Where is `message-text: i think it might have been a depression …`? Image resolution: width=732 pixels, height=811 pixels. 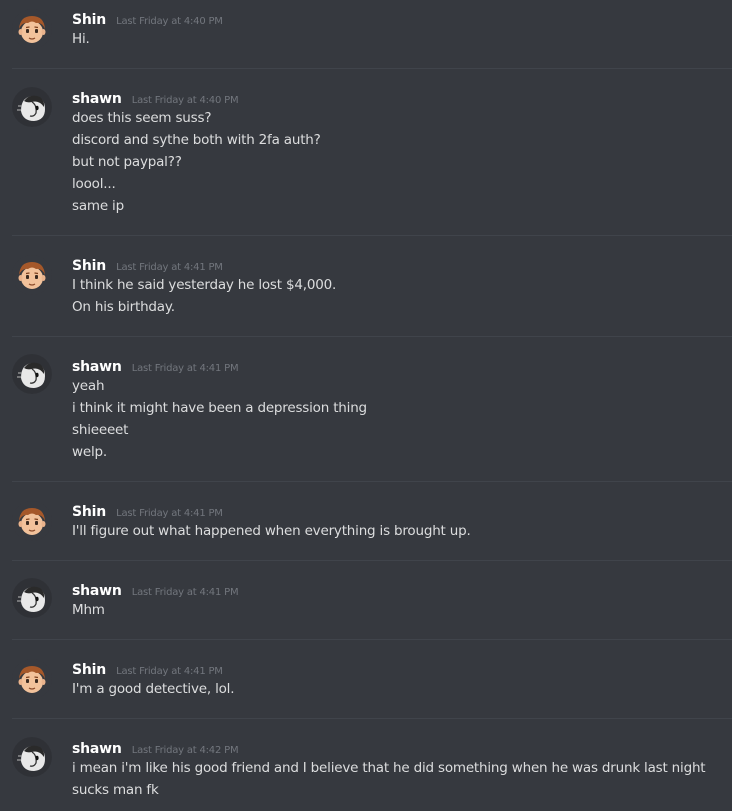
message-text: i think it might have been a depression … is located at coordinates (219, 408).